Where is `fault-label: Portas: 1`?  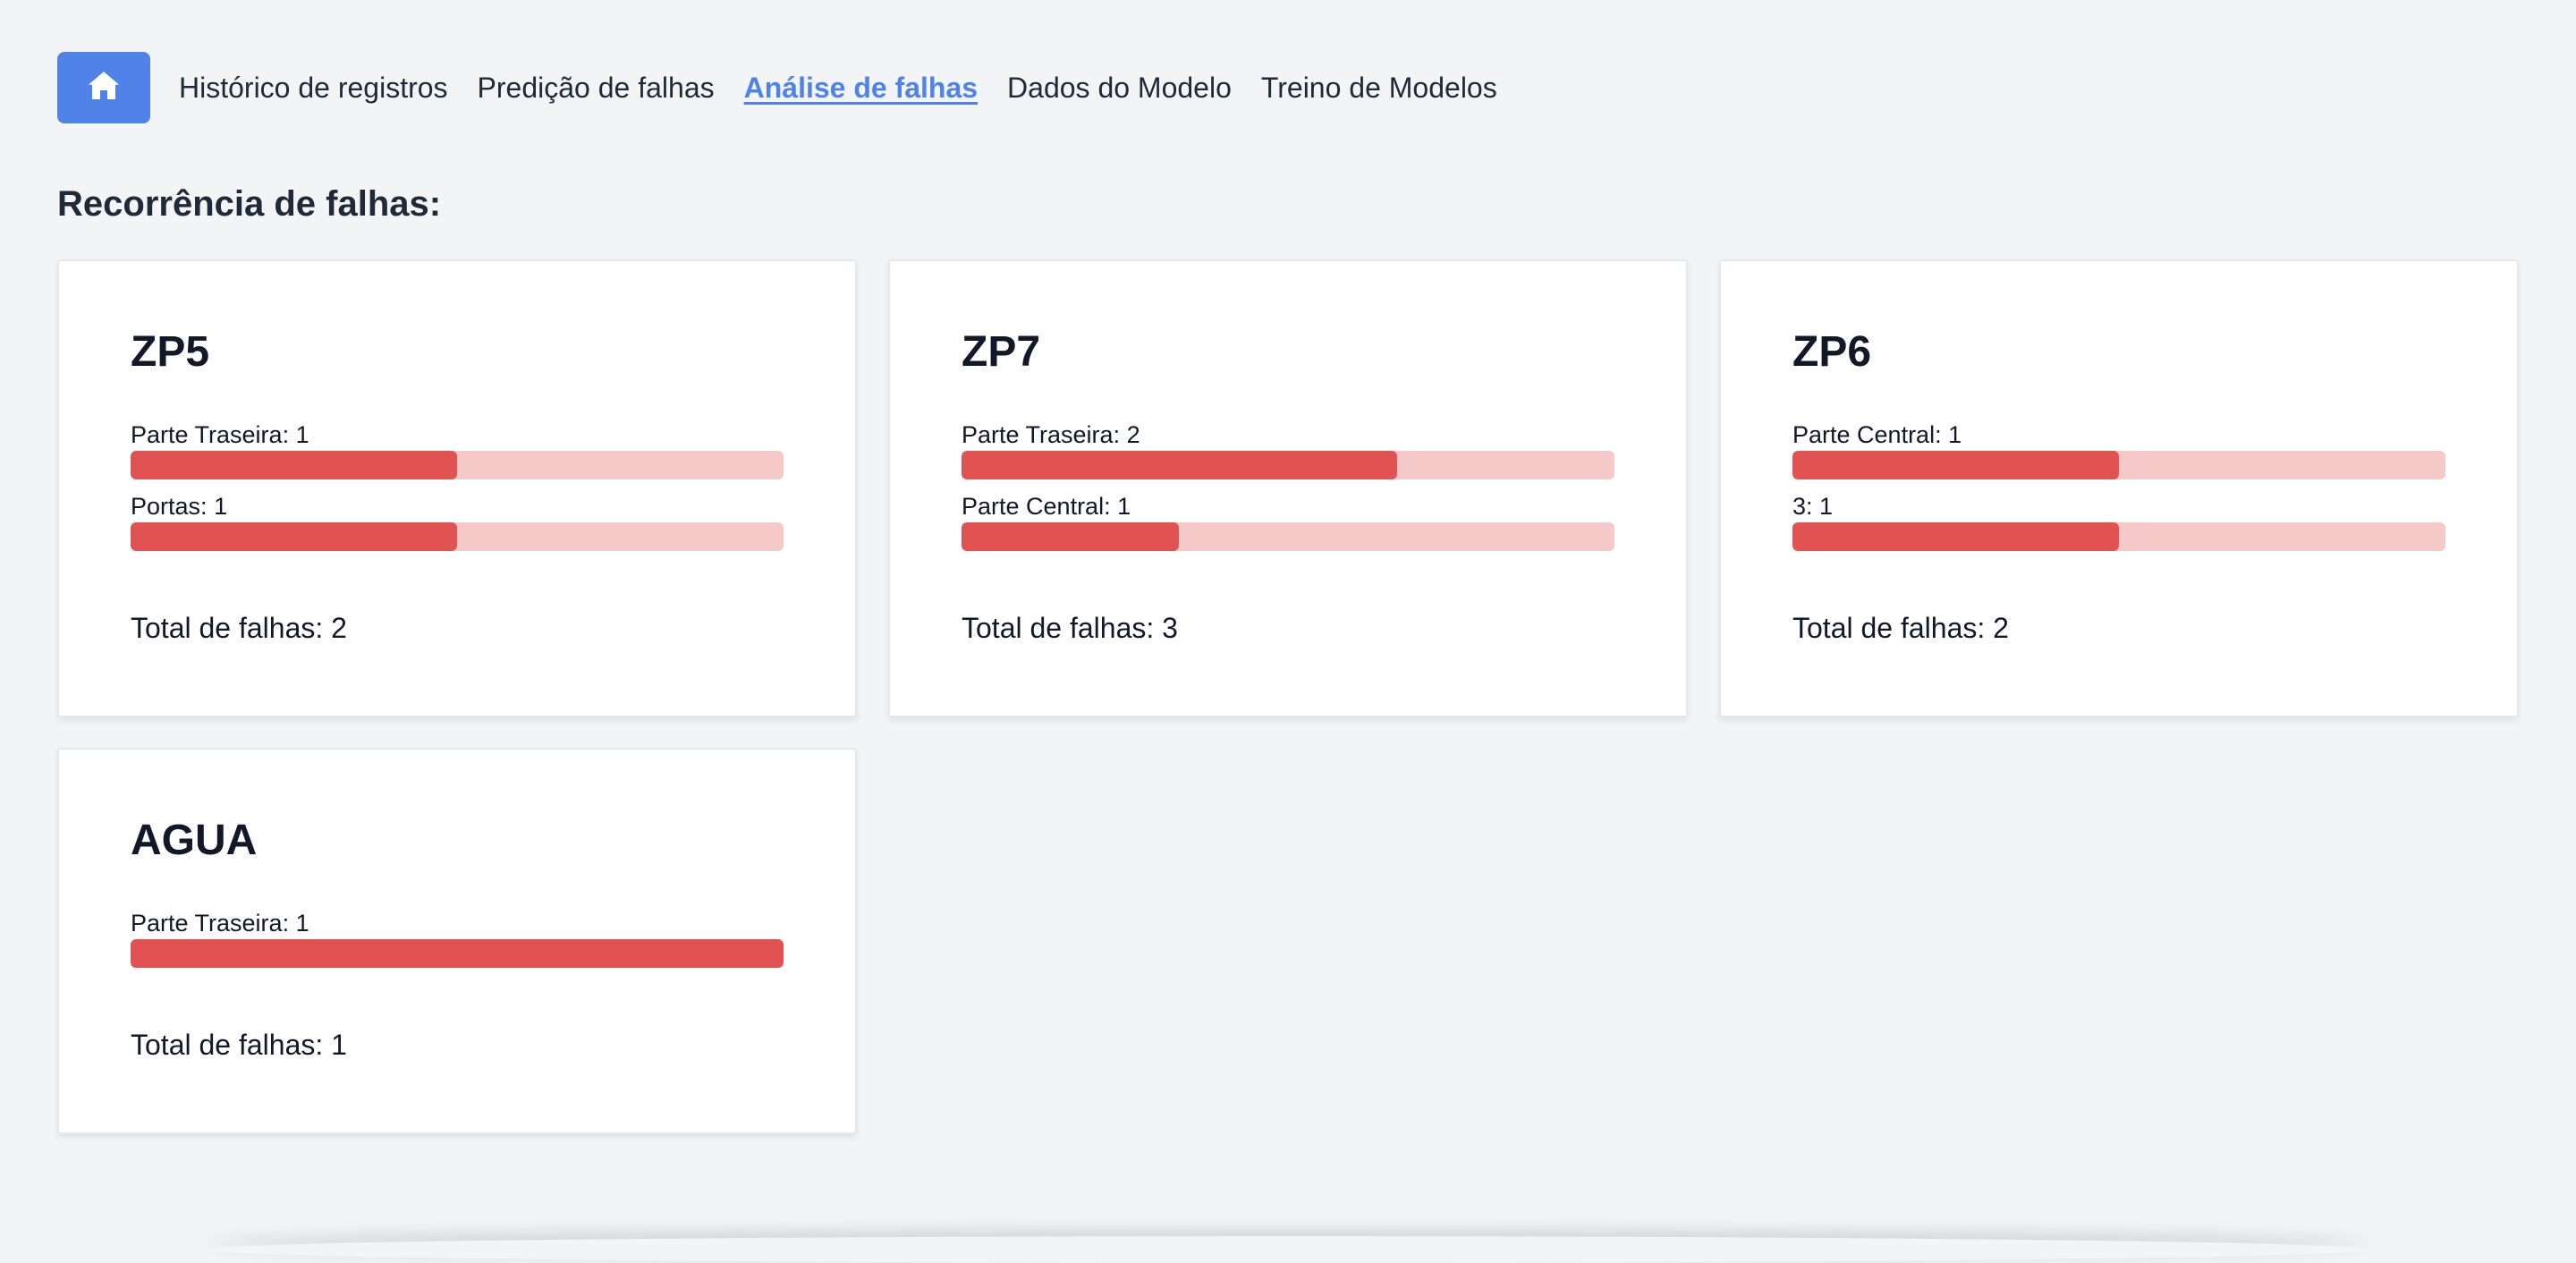 fault-label: Portas: 1 is located at coordinates (179, 506).